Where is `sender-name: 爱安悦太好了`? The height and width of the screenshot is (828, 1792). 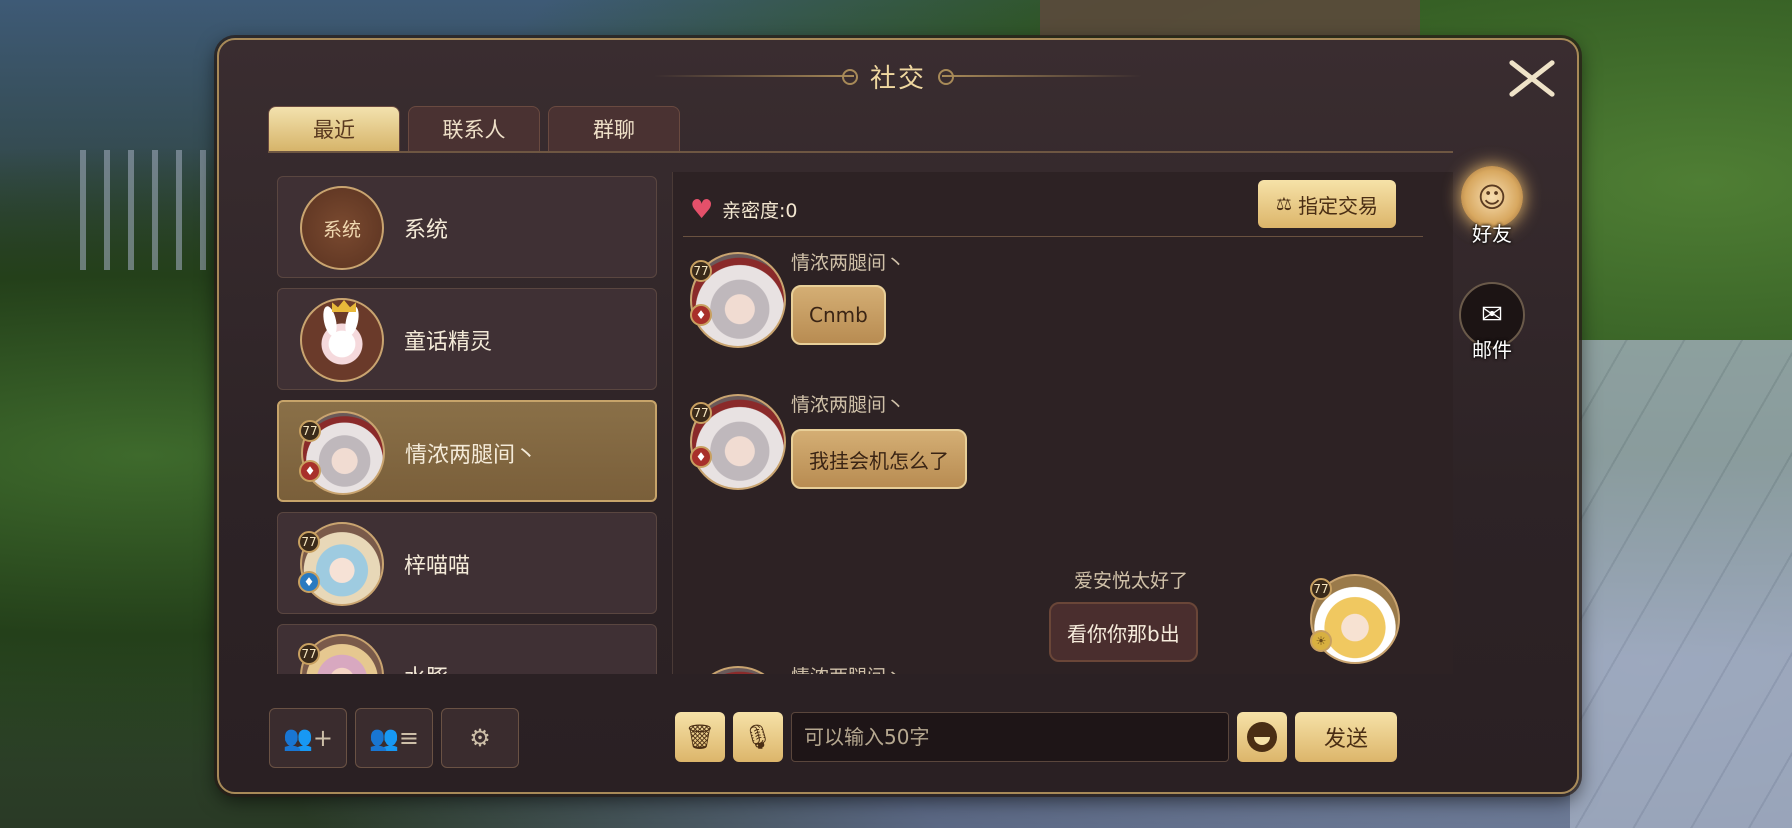 sender-name: 爱安悦太好了 is located at coordinates (1131, 581).